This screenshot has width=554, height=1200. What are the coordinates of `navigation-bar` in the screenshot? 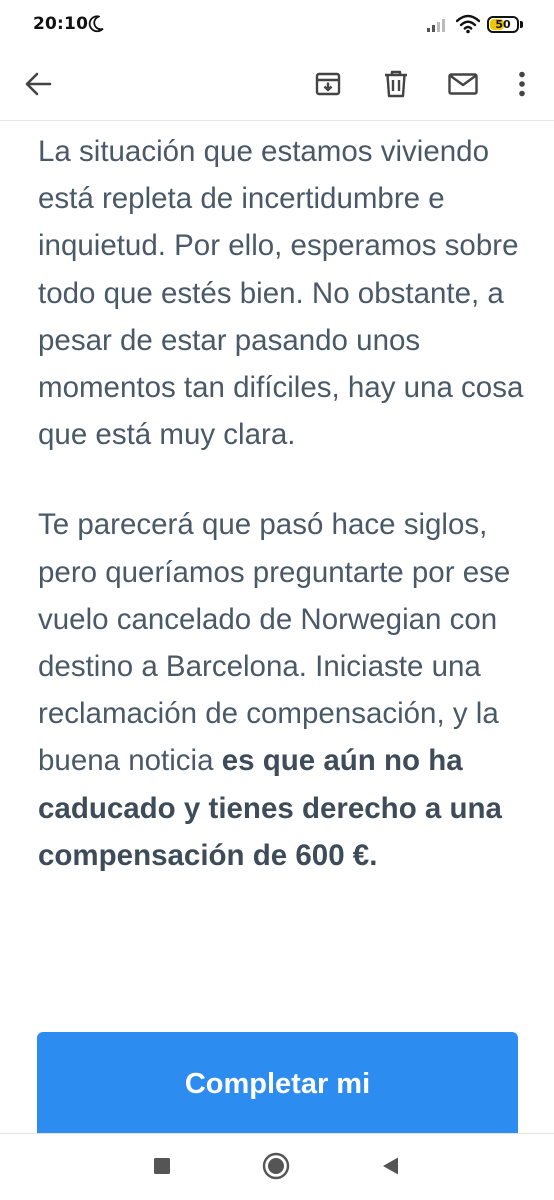 It's located at (277, 1166).